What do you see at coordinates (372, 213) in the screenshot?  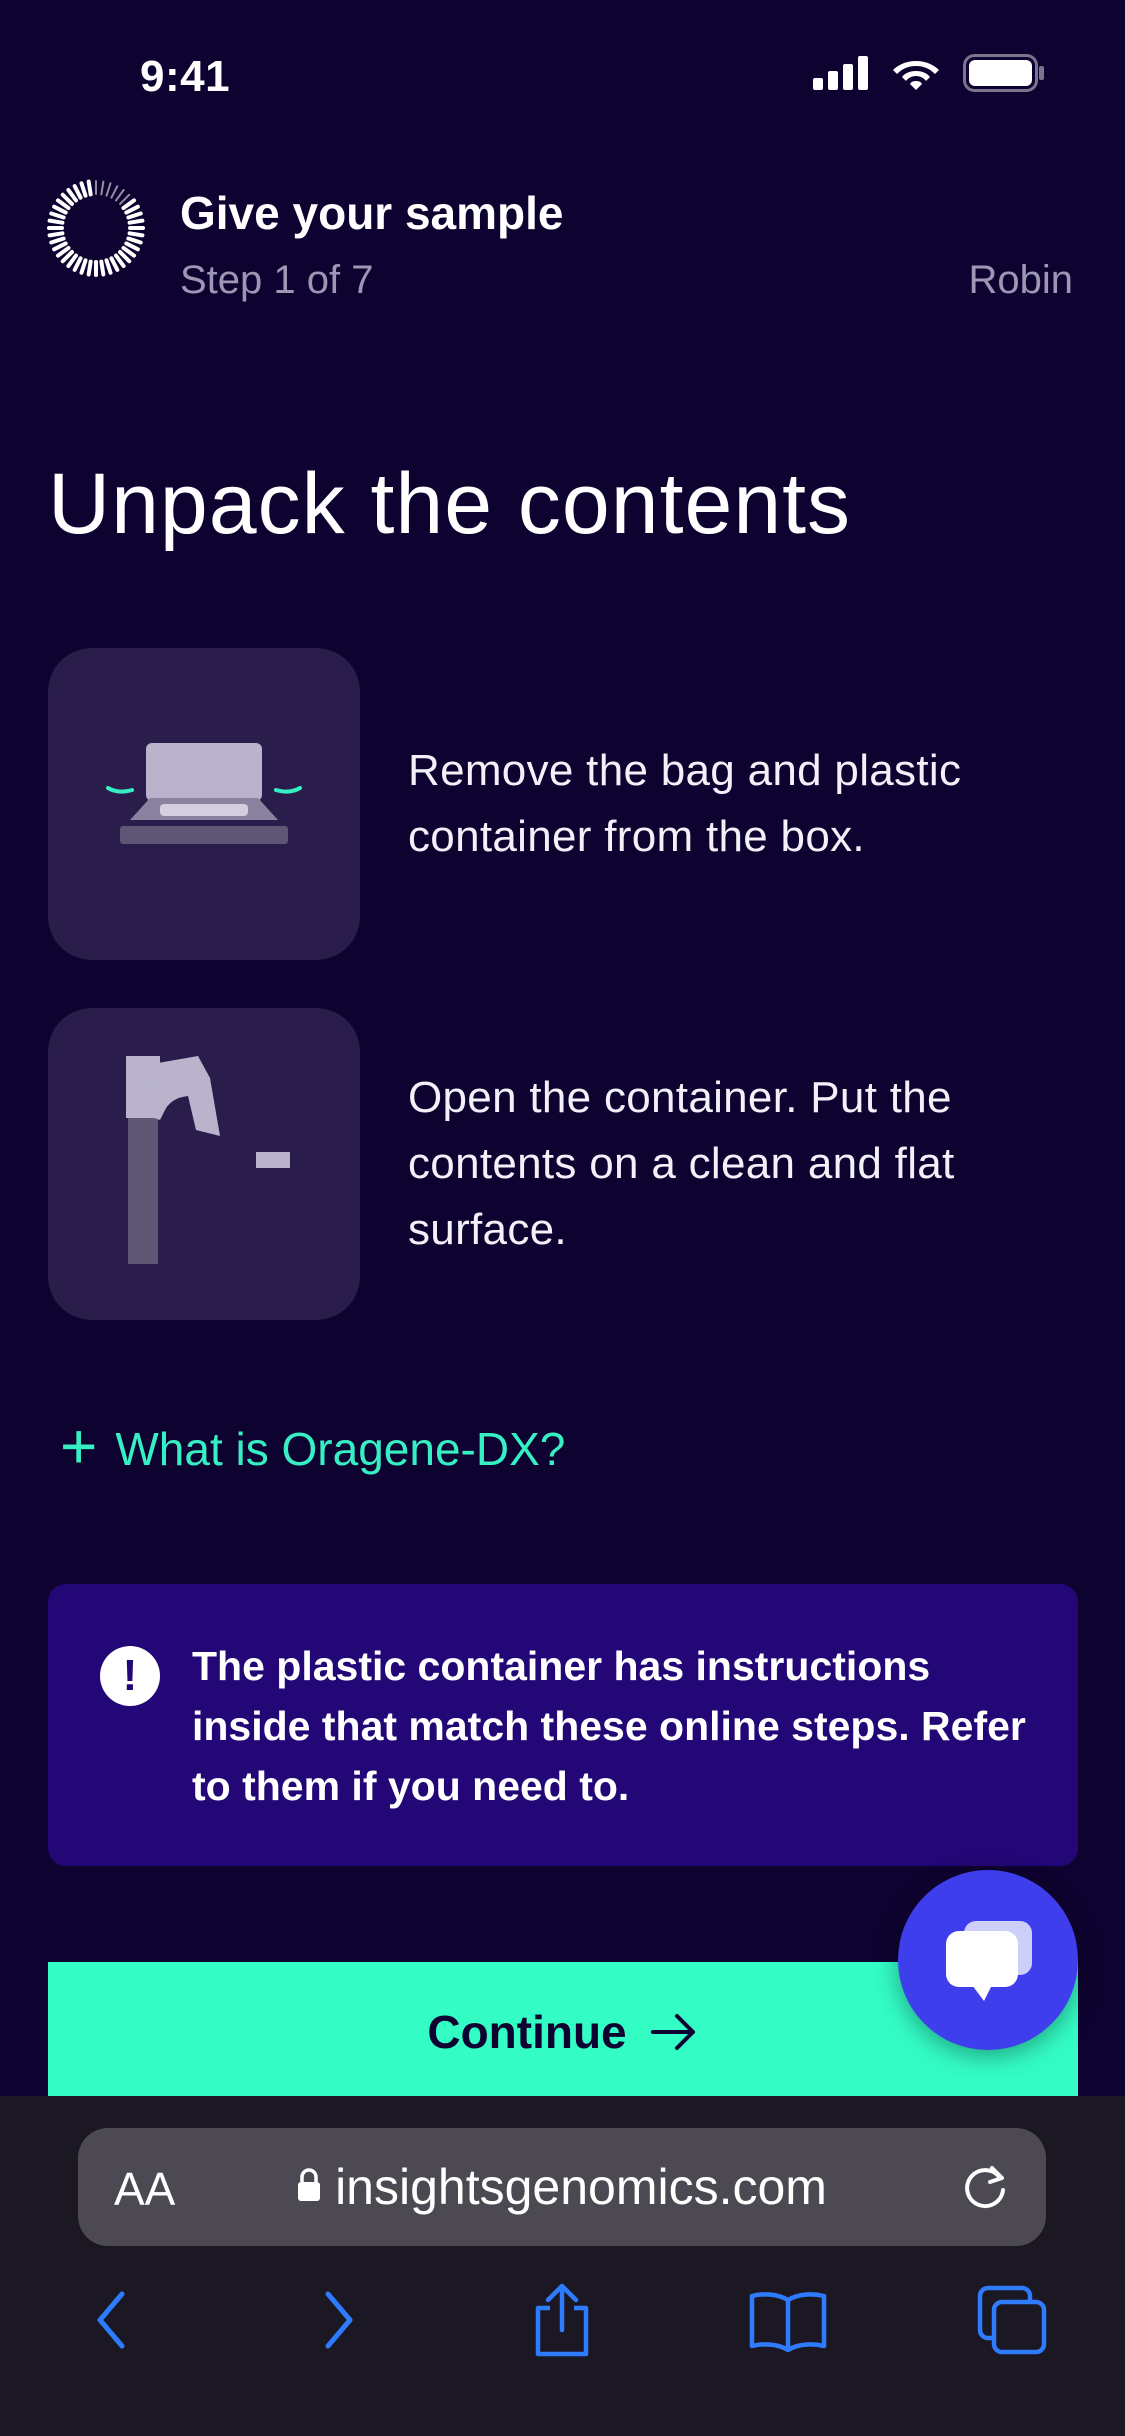 I see `flow-title: Give your sample` at bounding box center [372, 213].